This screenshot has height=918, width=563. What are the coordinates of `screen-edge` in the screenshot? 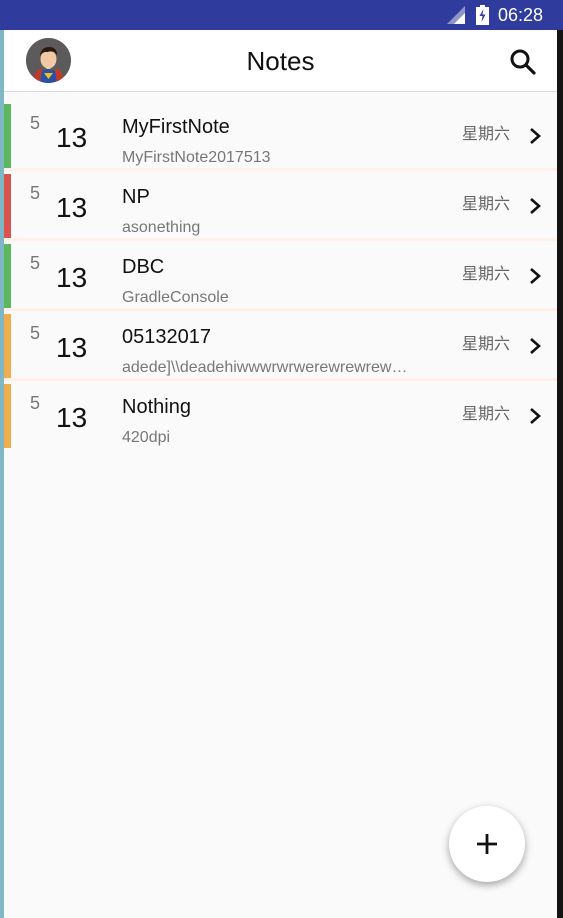 It's located at (560, 459).